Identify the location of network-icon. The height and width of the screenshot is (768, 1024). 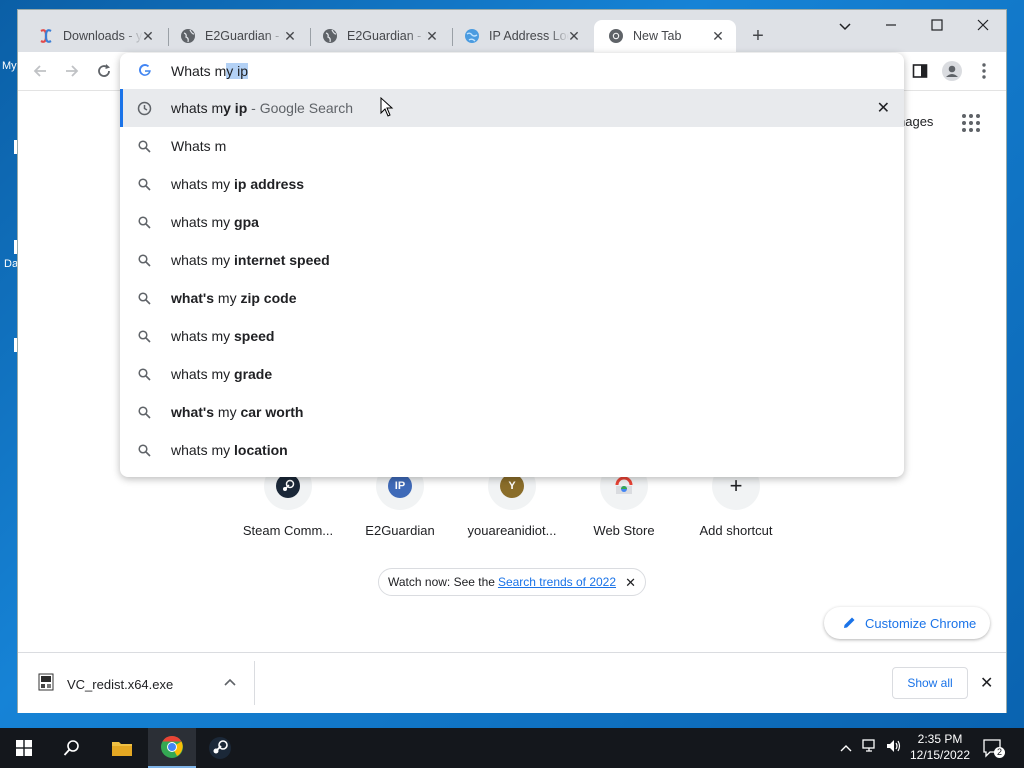
(870, 747).